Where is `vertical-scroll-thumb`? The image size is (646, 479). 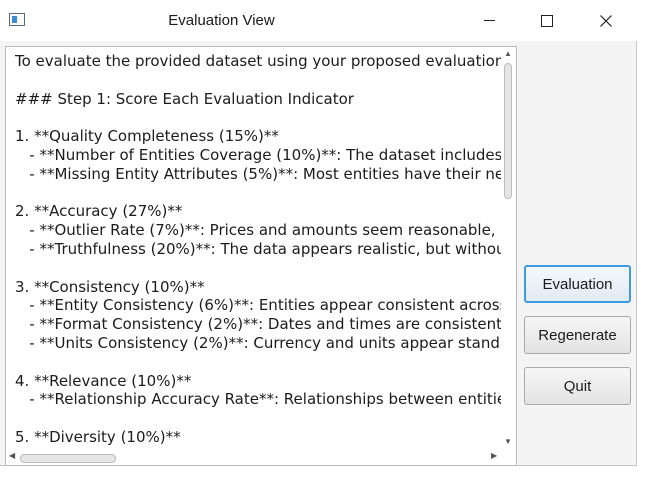 vertical-scroll-thumb is located at coordinates (508, 131).